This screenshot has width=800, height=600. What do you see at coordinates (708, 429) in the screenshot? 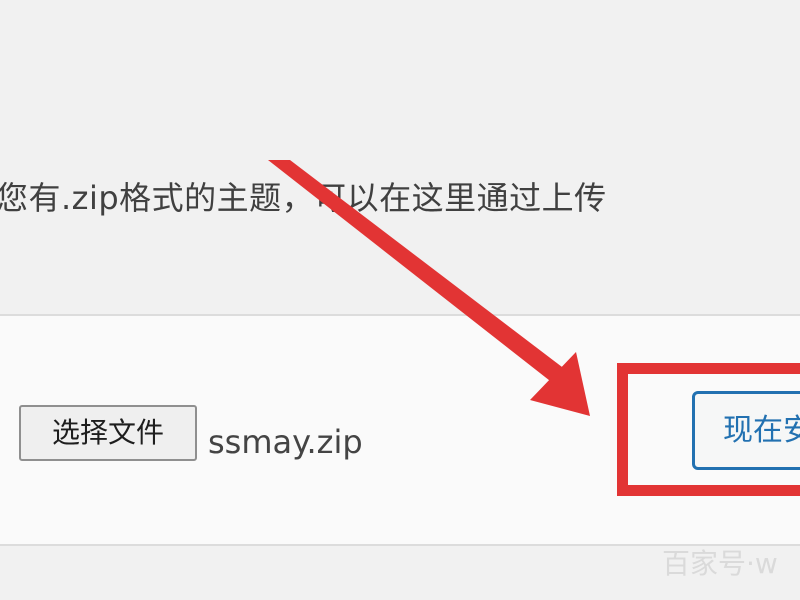
I see `highlight-box` at bounding box center [708, 429].